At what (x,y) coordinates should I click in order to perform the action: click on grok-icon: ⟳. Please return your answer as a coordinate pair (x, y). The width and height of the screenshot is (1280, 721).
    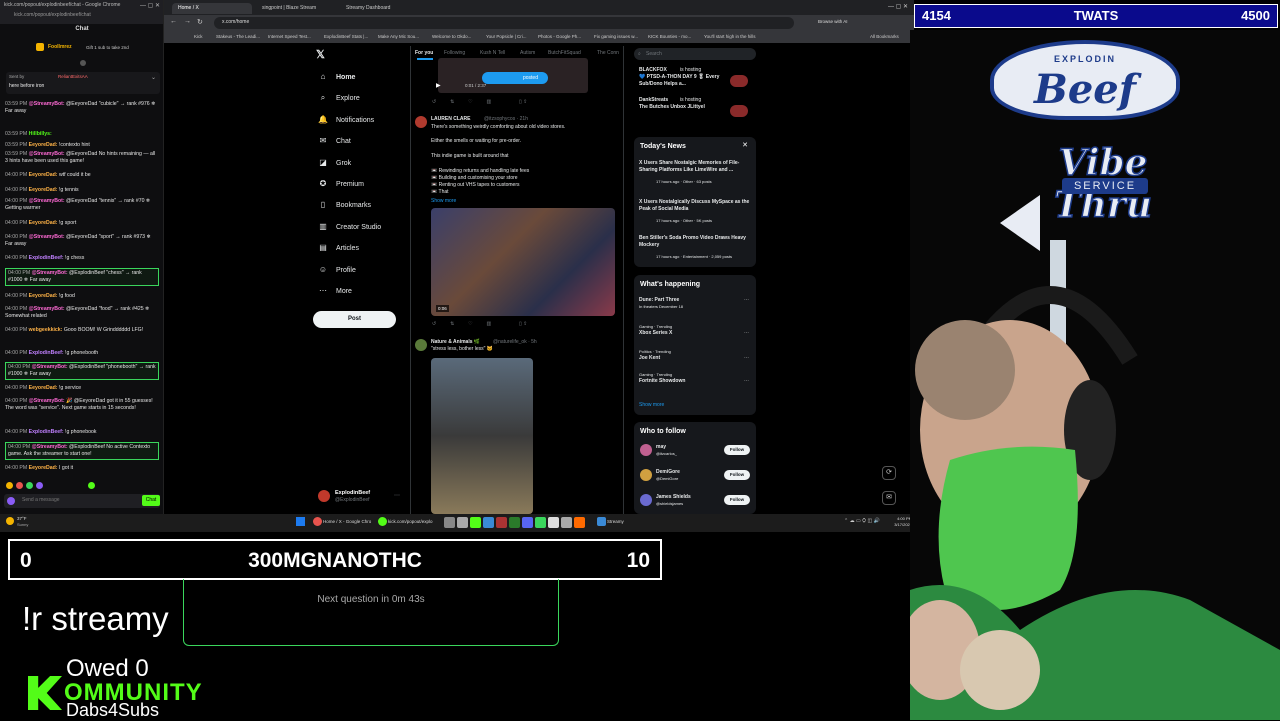
    Looking at the image, I should click on (889, 473).